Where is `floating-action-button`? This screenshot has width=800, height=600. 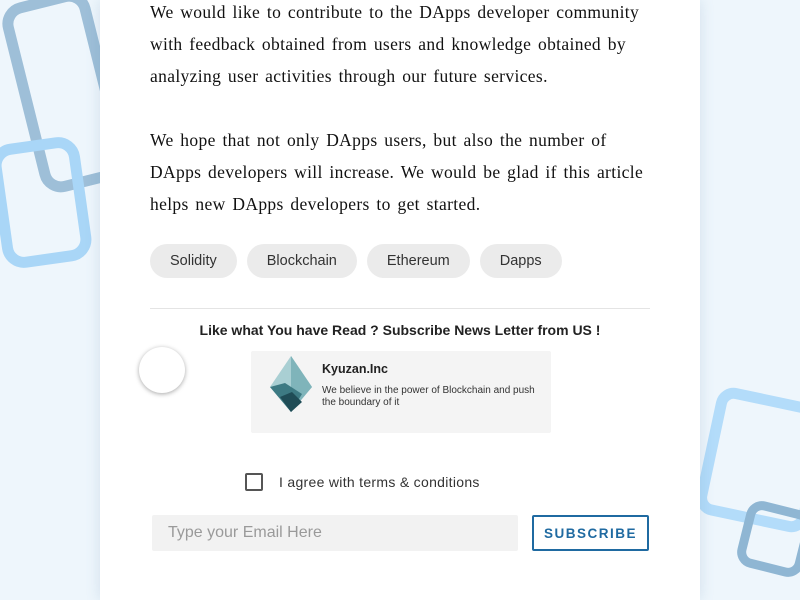
floating-action-button is located at coordinates (162, 370).